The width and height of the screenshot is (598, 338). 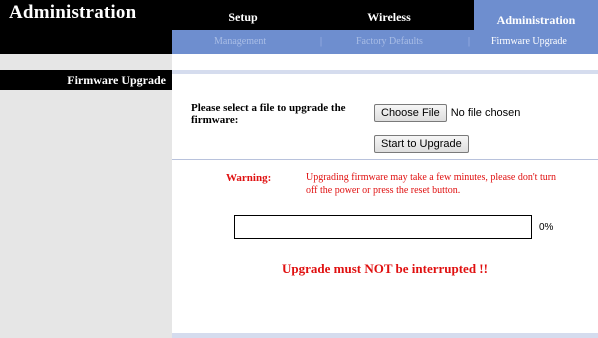 What do you see at coordinates (240, 42) in the screenshot?
I see `subtab-management: Management` at bounding box center [240, 42].